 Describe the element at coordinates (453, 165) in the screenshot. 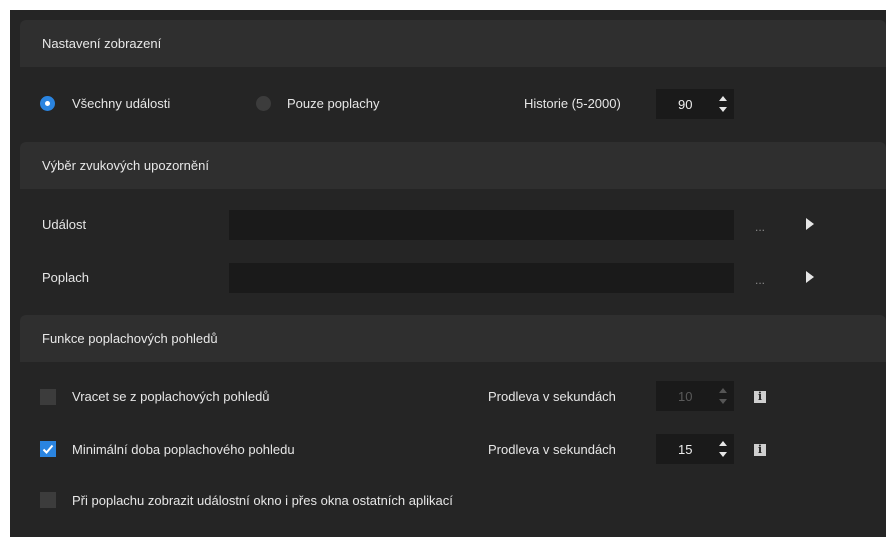

I see `sound-notifications-header: Výběr zvukových upozornění` at that location.